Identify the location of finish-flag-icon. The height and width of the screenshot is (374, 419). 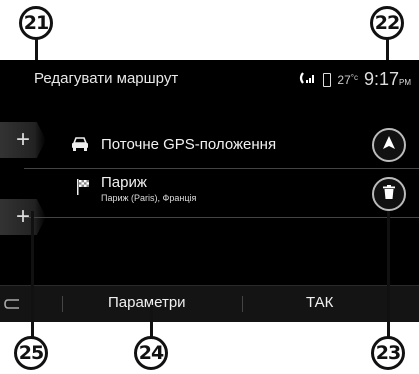
(84, 189).